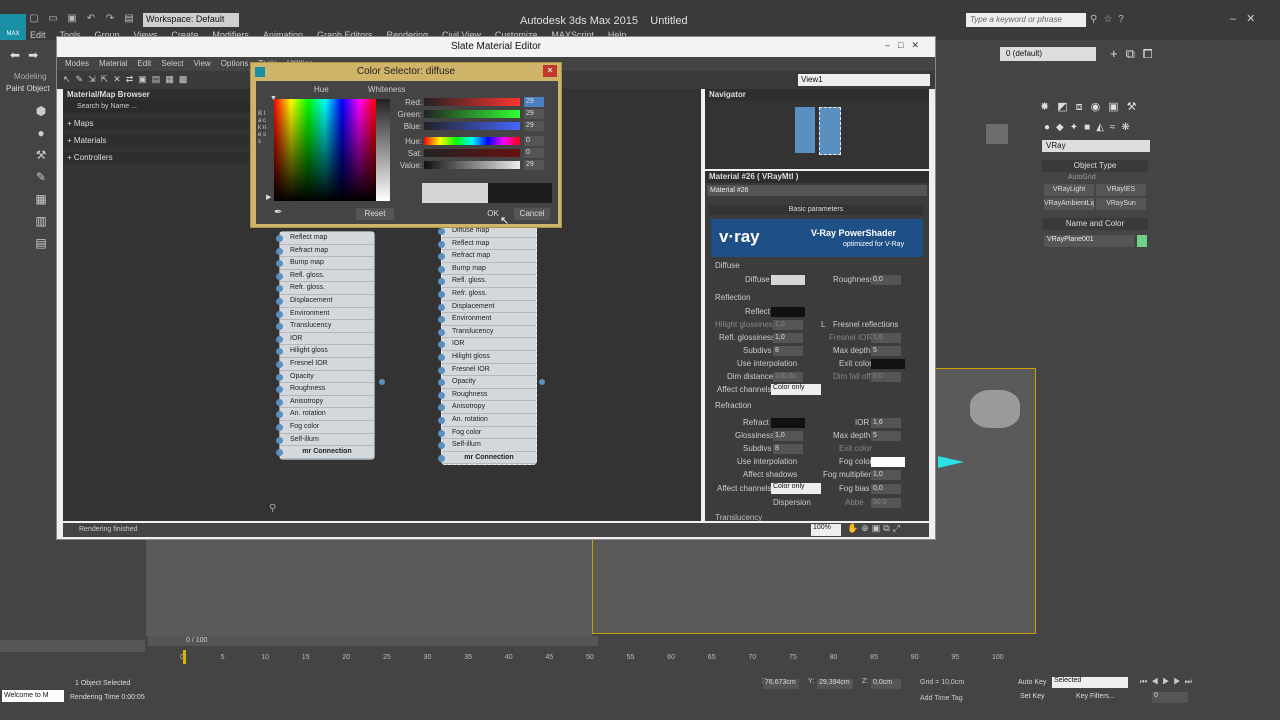 This screenshot has width=1280, height=720. I want to click on time-cursor, so click(184, 657).